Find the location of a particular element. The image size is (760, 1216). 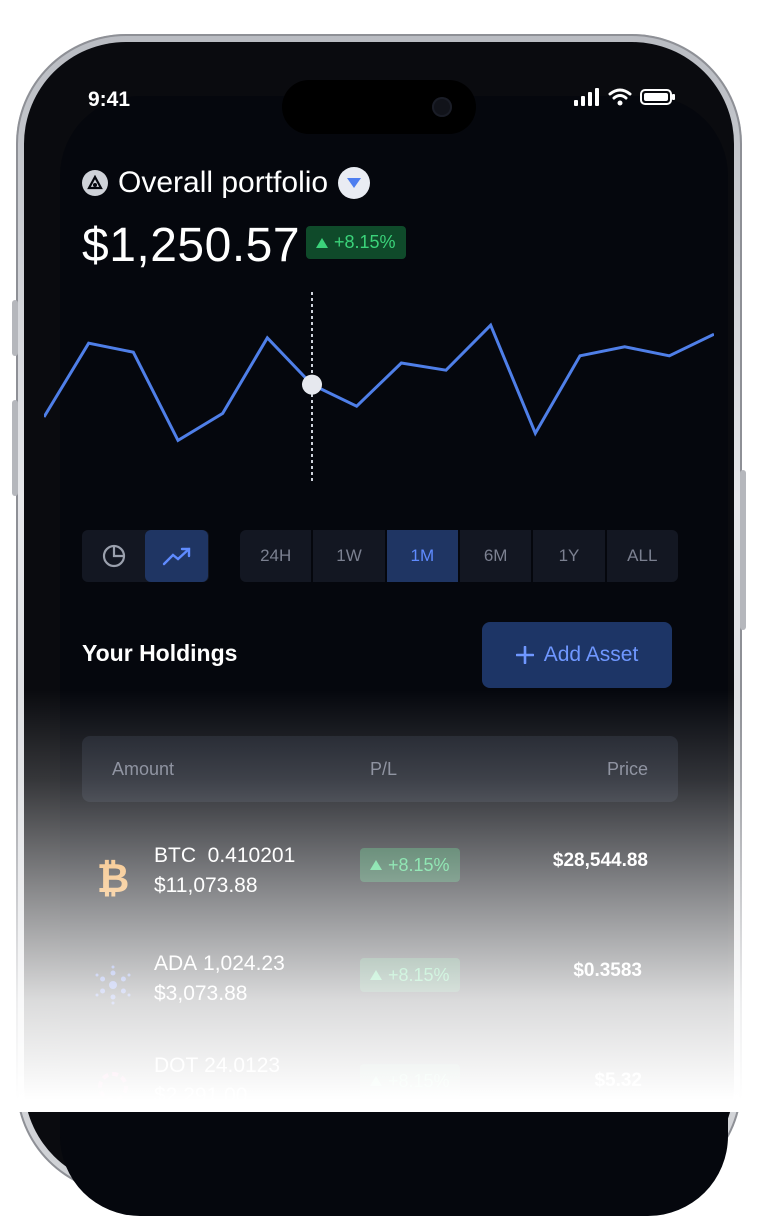

range-1w: 1W is located at coordinates (350, 556).